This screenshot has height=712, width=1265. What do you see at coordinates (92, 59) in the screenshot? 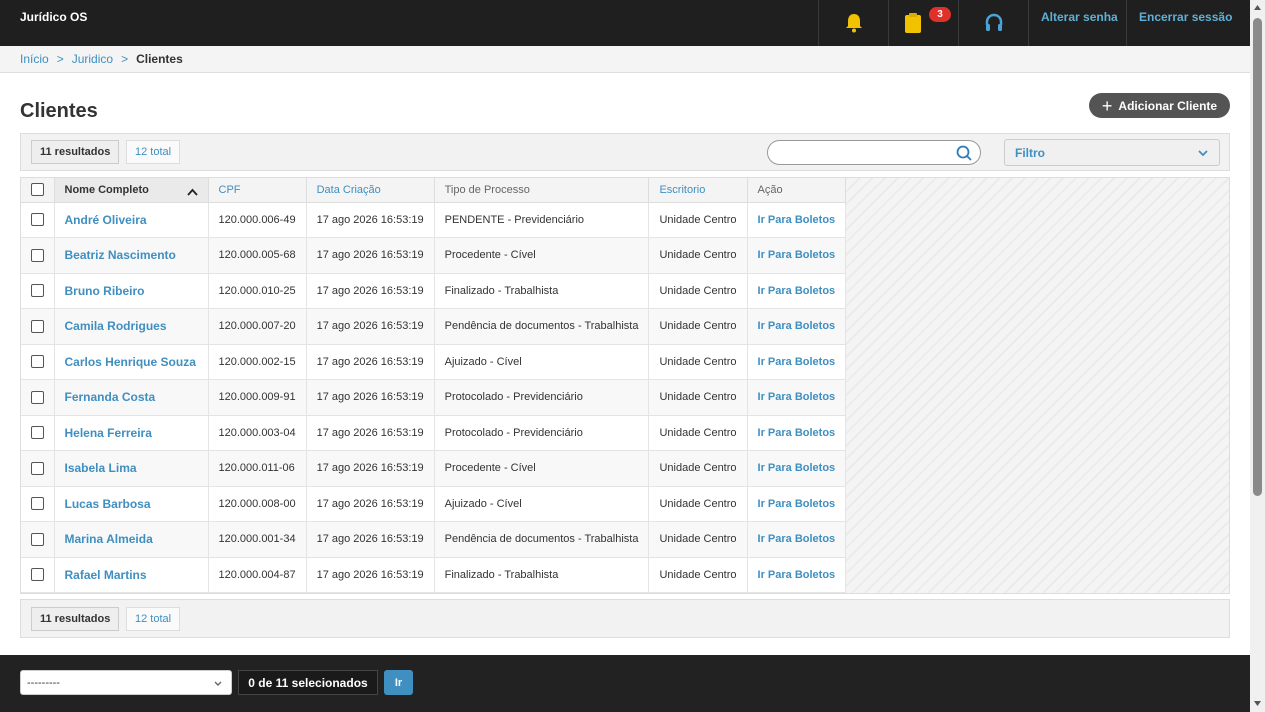
I see `breadcrumb-section: Juridico` at bounding box center [92, 59].